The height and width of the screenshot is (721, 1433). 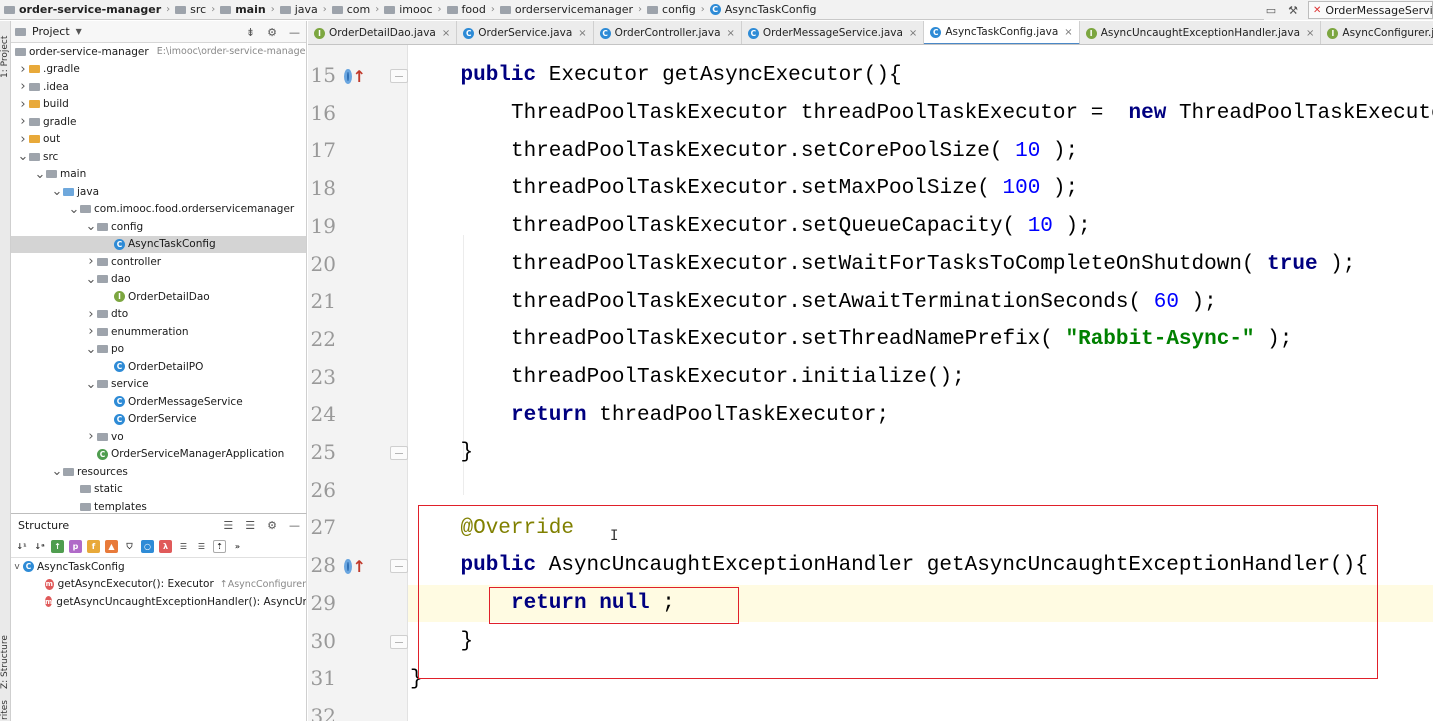 What do you see at coordinates (228, 525) in the screenshot?
I see `expand-all-icon: ☰` at bounding box center [228, 525].